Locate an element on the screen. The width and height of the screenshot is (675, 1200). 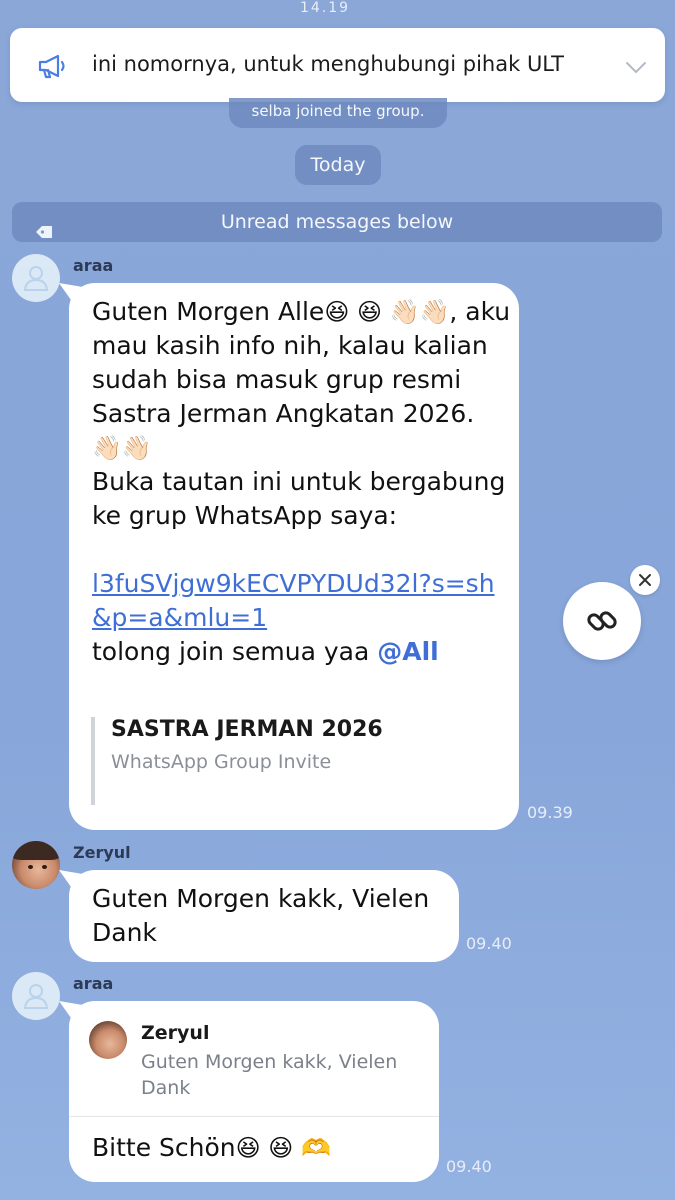
avatar-zeryul is located at coordinates (36, 865).